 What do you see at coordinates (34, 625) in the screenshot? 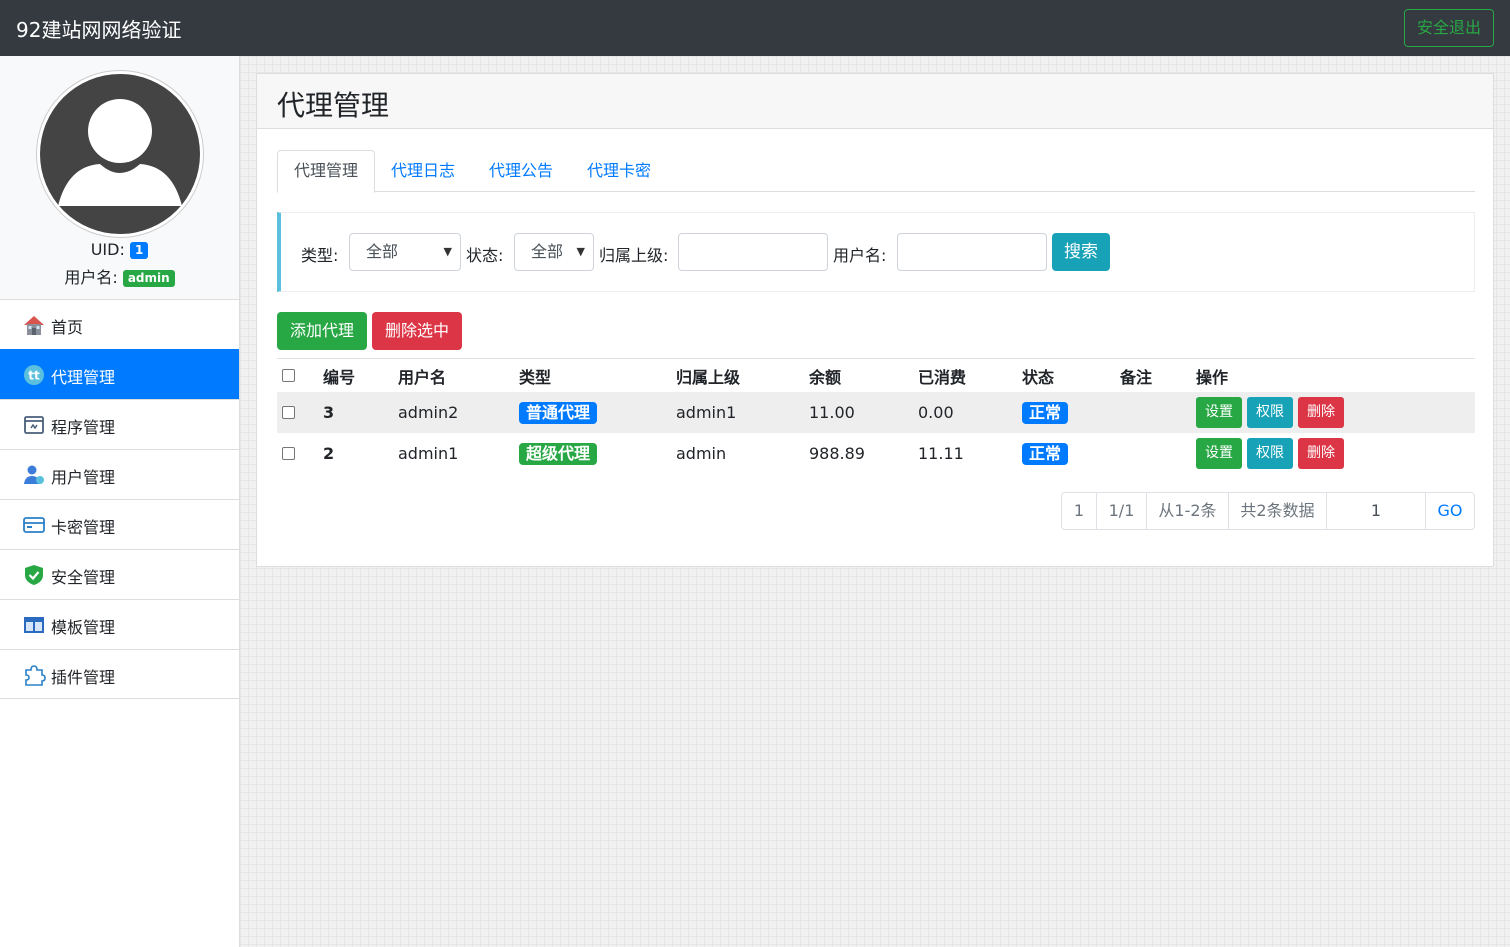
I see `template-icon` at bounding box center [34, 625].